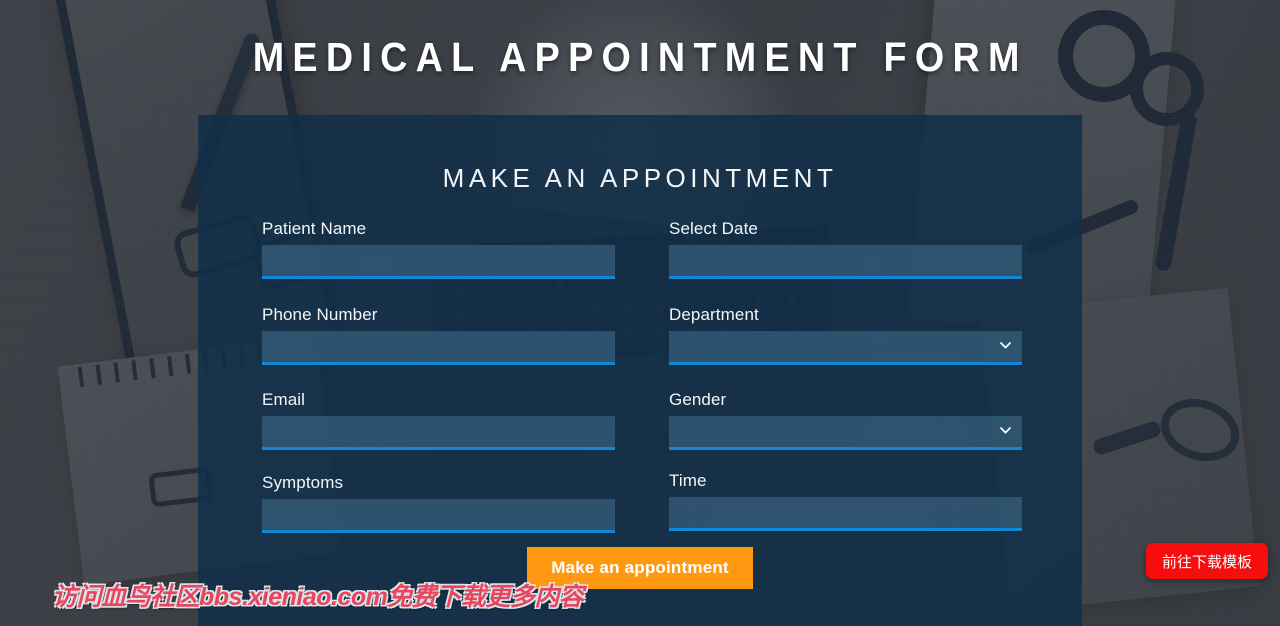 This screenshot has height=626, width=1280. What do you see at coordinates (698, 399) in the screenshot?
I see `label-gender: Gender` at bounding box center [698, 399].